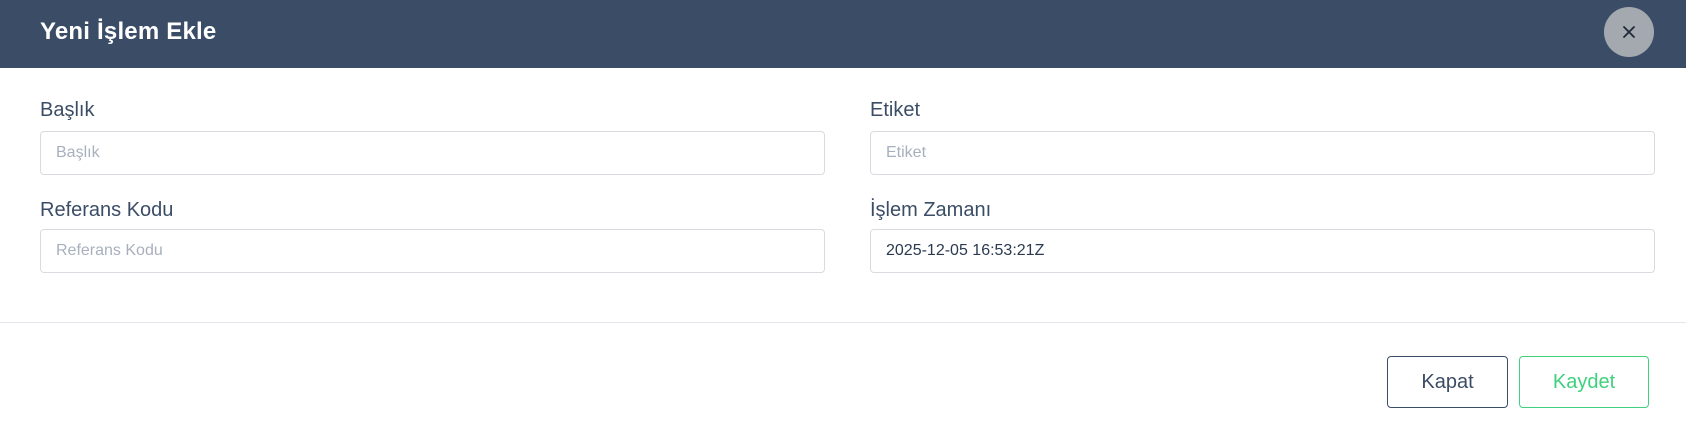 The height and width of the screenshot is (436, 1686). Describe the element at coordinates (1262, 251) in the screenshot. I see `transaction-time-input` at that location.